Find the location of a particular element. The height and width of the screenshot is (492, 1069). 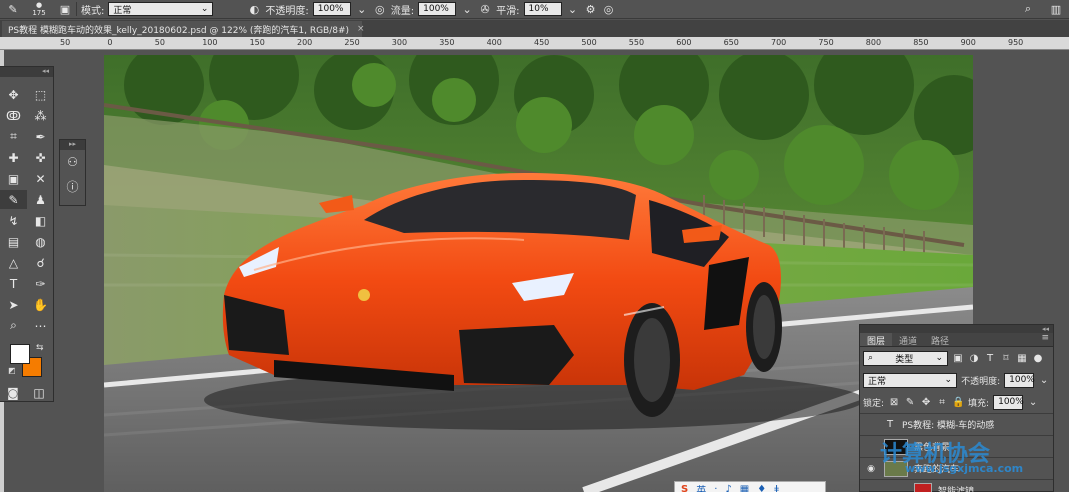

magic-wand-icon: ⁂ is located at coordinates (40, 115).